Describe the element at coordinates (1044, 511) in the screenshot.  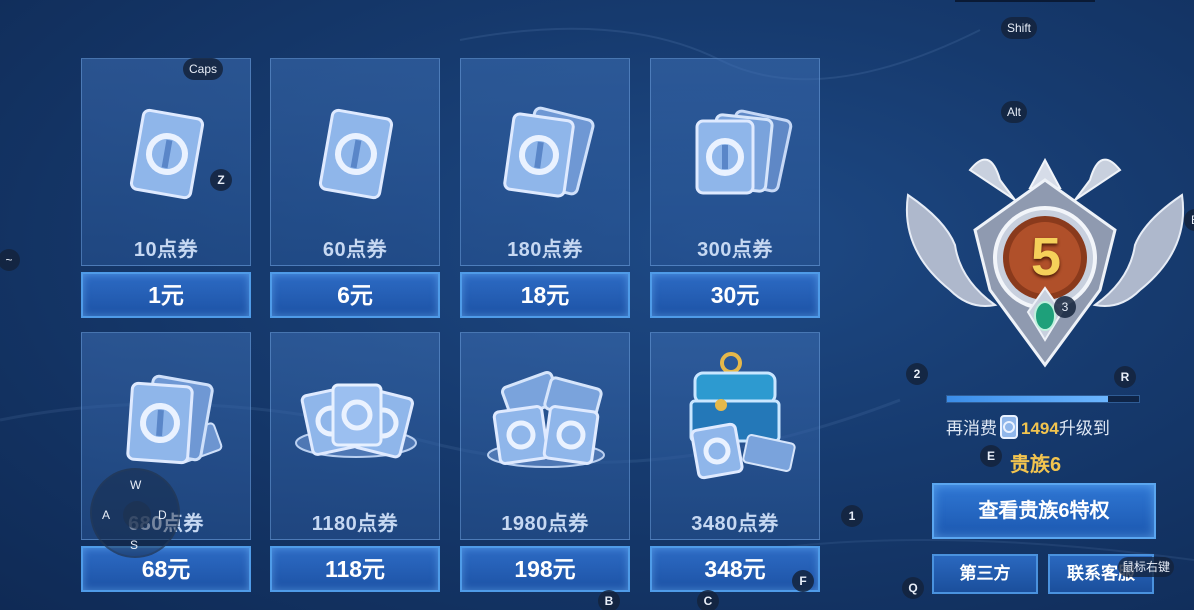
I see `view-privileges-button: 查看贵族6特权` at that location.